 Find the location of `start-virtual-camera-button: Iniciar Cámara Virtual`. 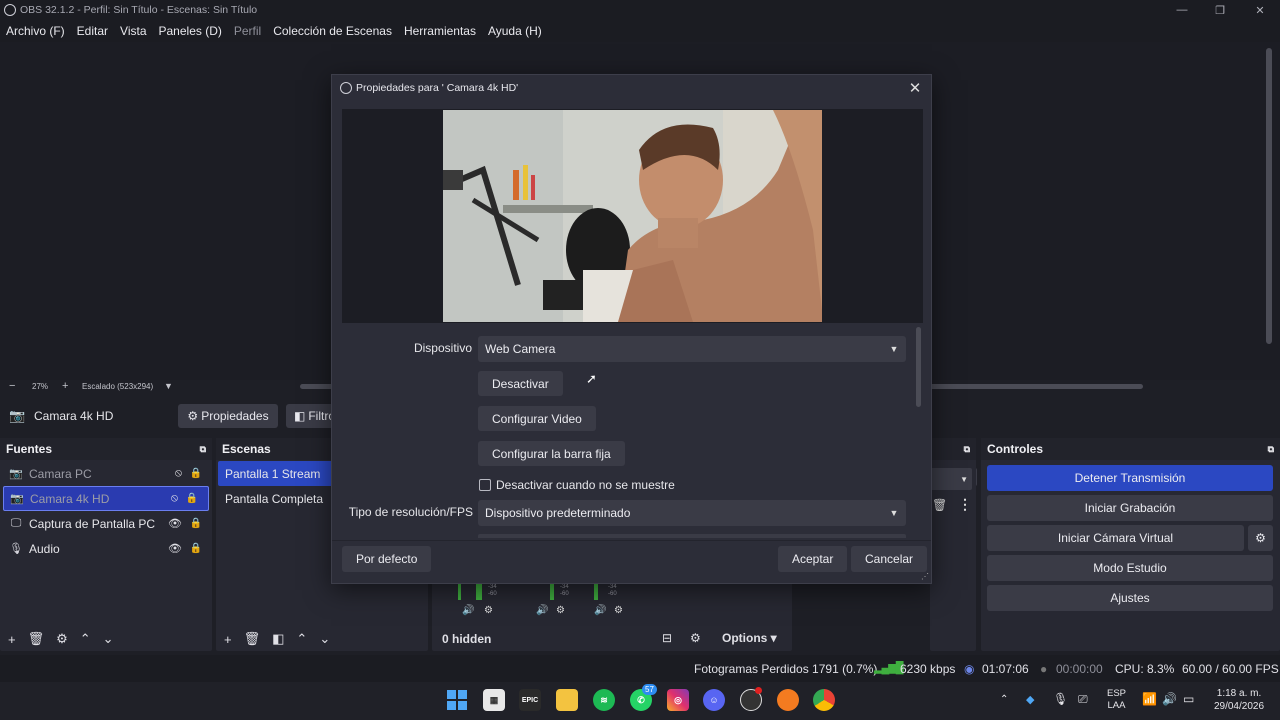

start-virtual-camera-button: Iniciar Cámara Virtual is located at coordinates (1115, 538).